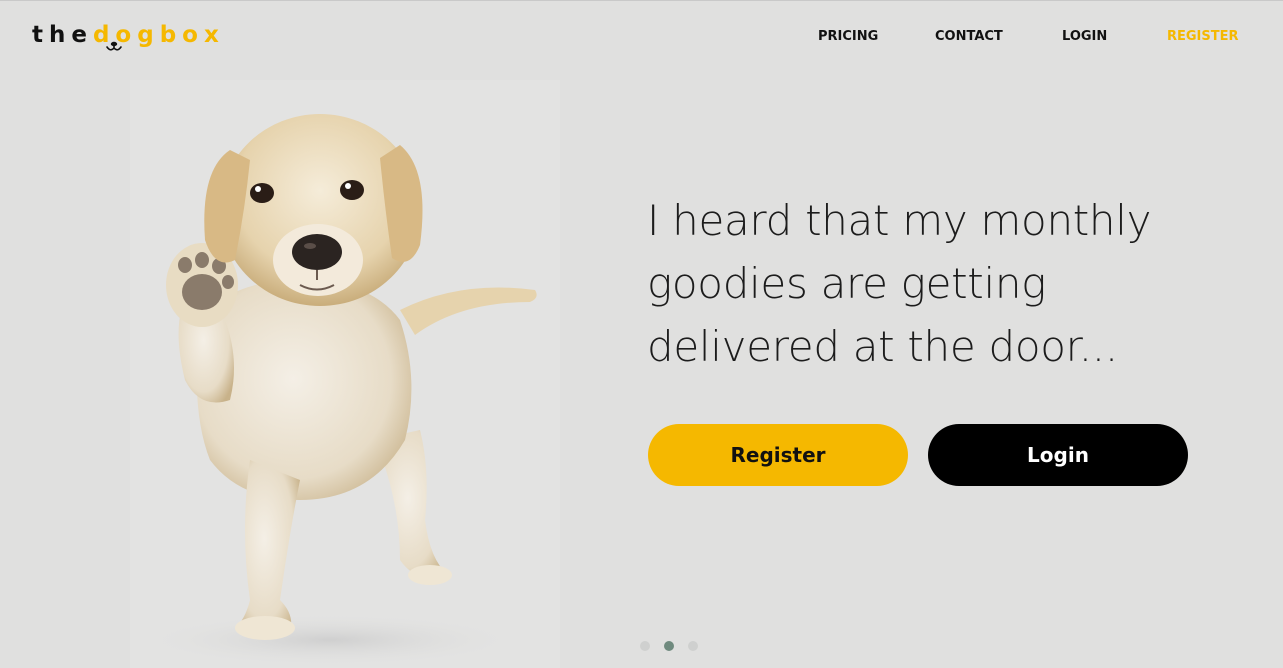  I want to click on nav-contact: CONTACT, so click(969, 36).